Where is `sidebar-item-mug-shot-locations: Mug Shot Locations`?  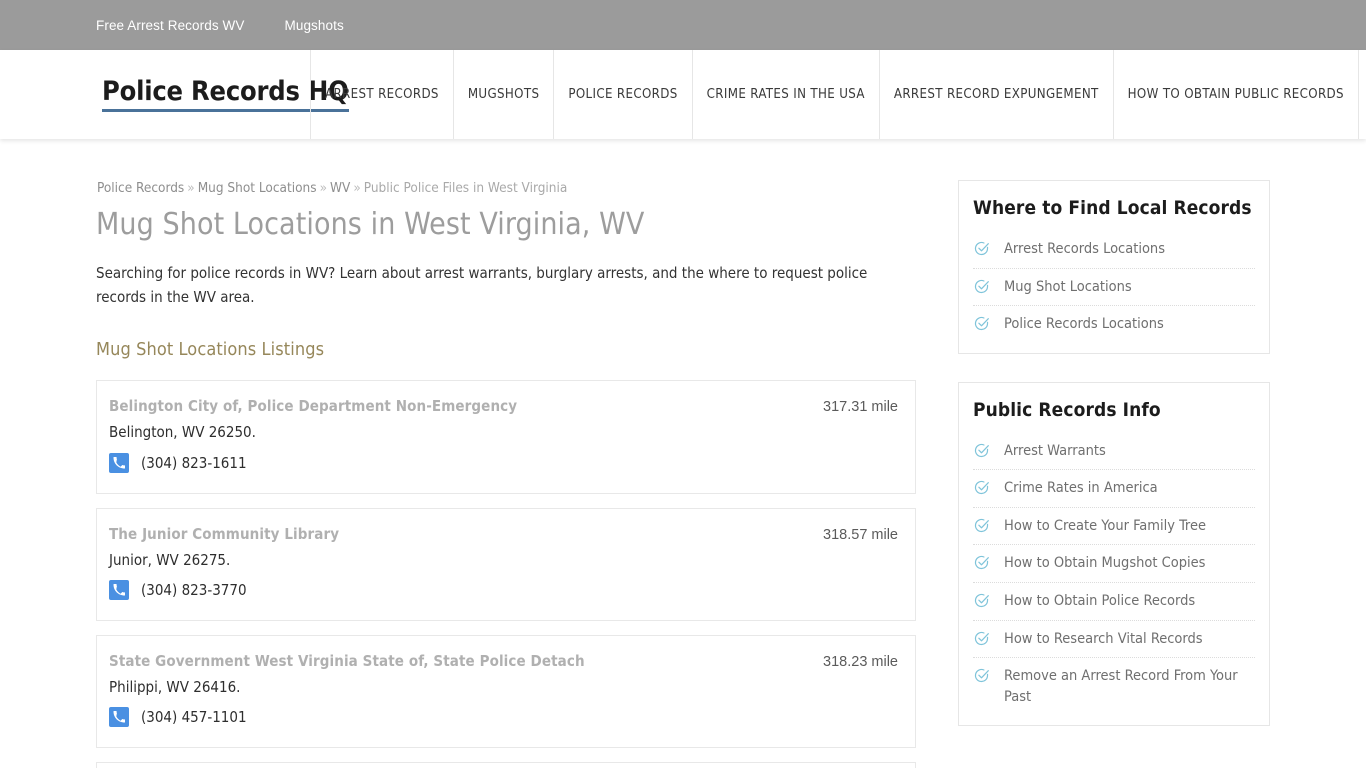 sidebar-item-mug-shot-locations: Mug Shot Locations is located at coordinates (1114, 288).